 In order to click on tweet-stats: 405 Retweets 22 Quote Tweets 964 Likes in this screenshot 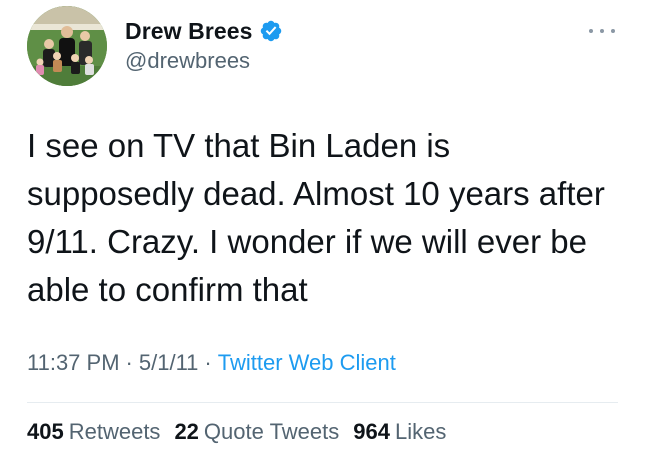, I will do `click(243, 432)`.